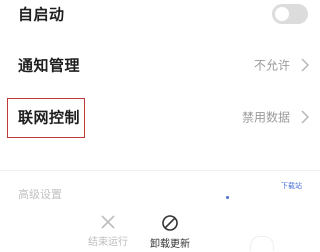 This screenshot has height=252, width=320. What do you see at coordinates (262, 243) in the screenshot?
I see `faint-overlay-shape` at bounding box center [262, 243].